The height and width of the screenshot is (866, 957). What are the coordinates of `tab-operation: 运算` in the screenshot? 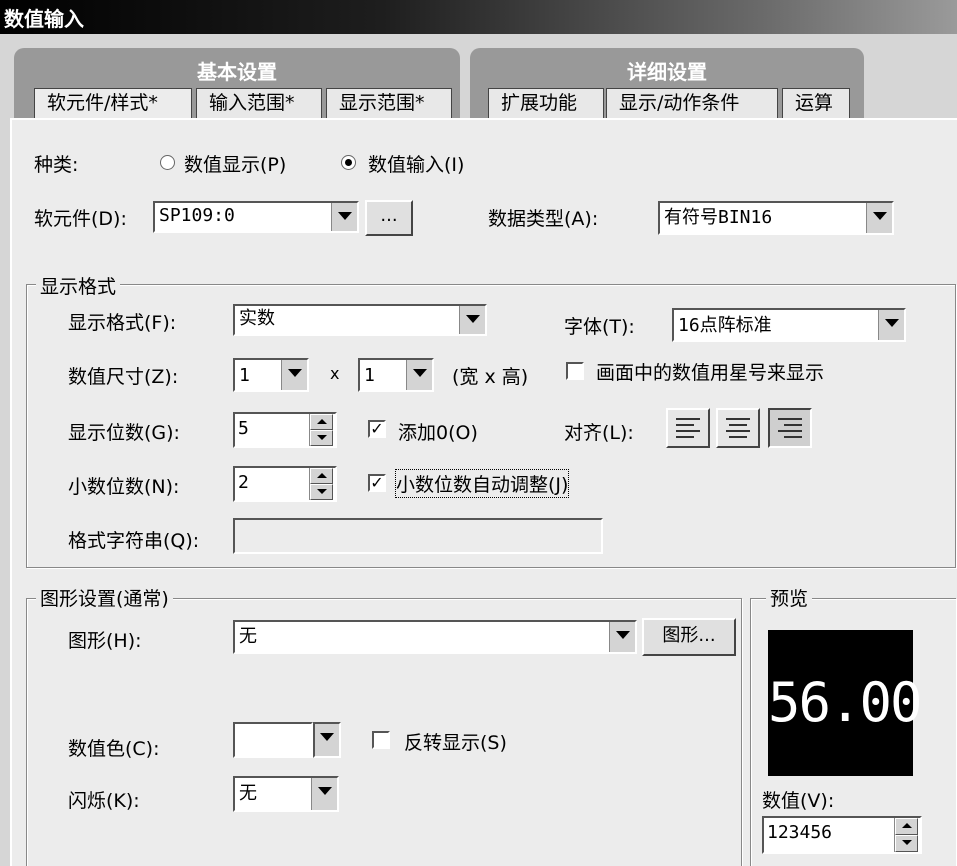 It's located at (816, 103).